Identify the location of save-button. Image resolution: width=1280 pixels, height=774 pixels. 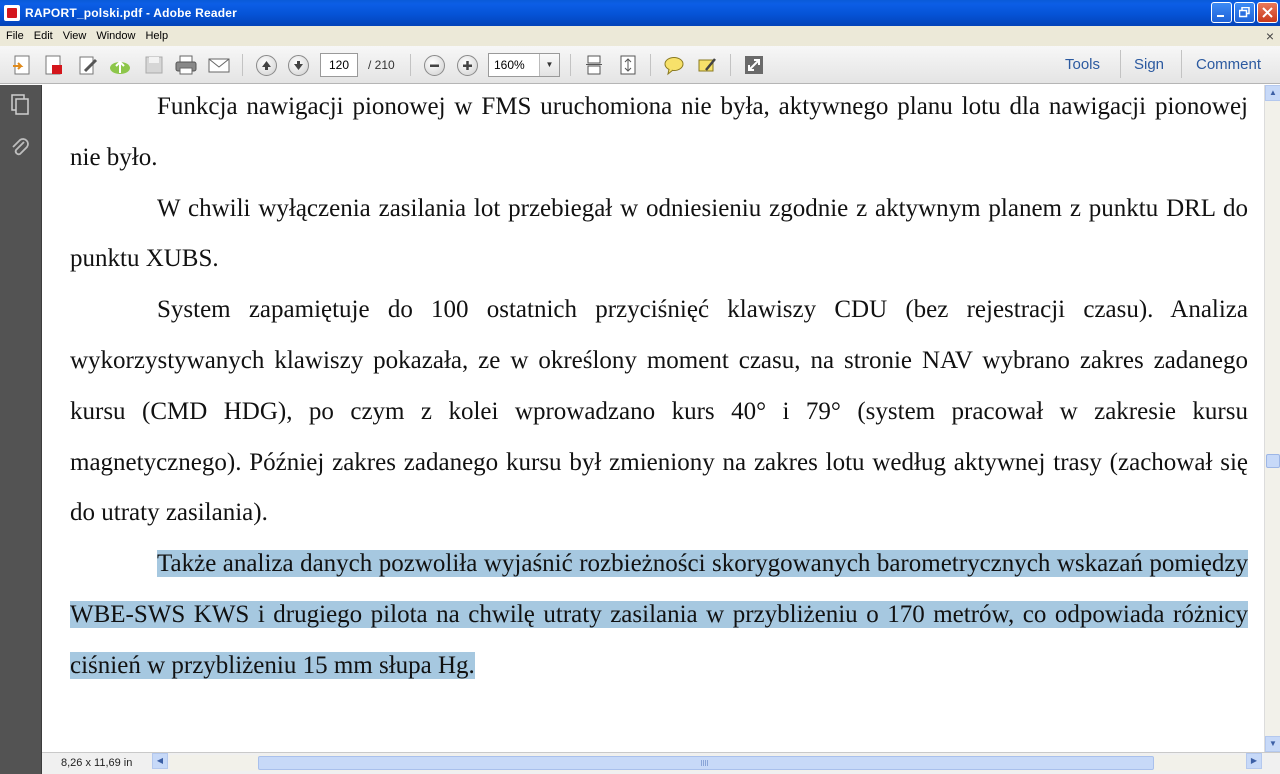
(154, 65).